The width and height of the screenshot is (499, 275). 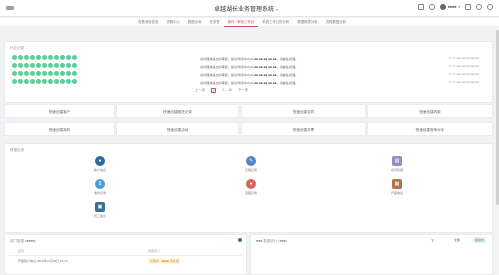 What do you see at coordinates (23, 241) in the screenshot?
I see `panel-title: 部门数据 (■■■■)` at bounding box center [23, 241].